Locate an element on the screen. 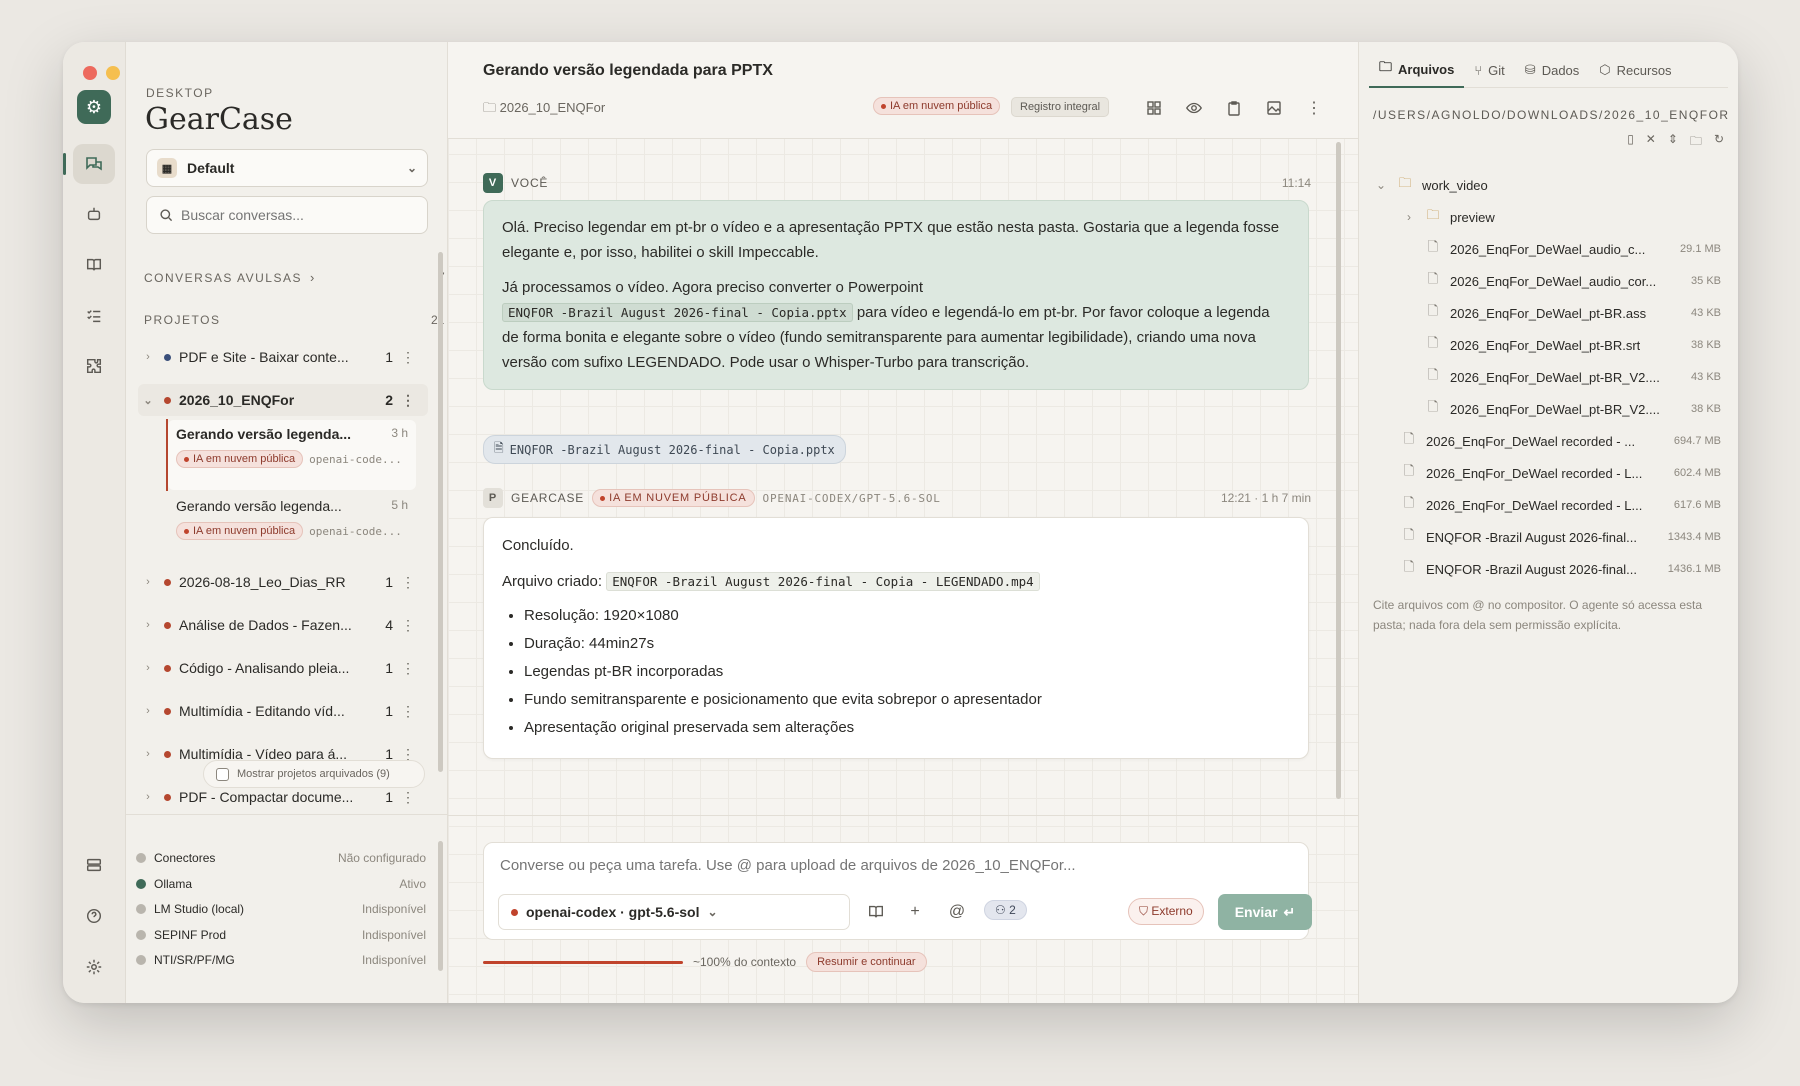  folder-row: ⌄ 🗀 work_video is located at coordinates (1549, 185).